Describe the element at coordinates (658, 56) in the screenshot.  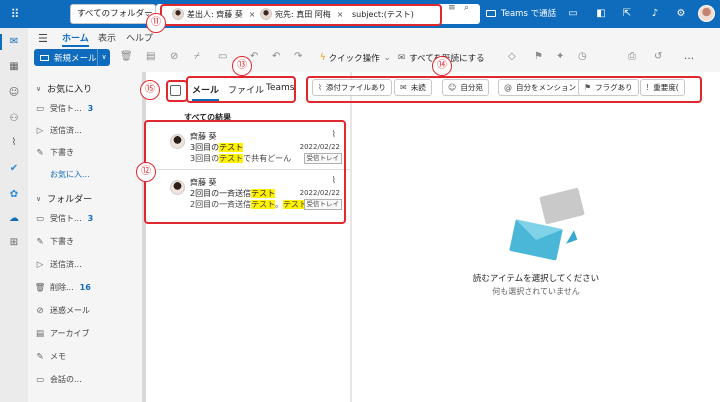
I see `undo-icon: ↺` at that location.